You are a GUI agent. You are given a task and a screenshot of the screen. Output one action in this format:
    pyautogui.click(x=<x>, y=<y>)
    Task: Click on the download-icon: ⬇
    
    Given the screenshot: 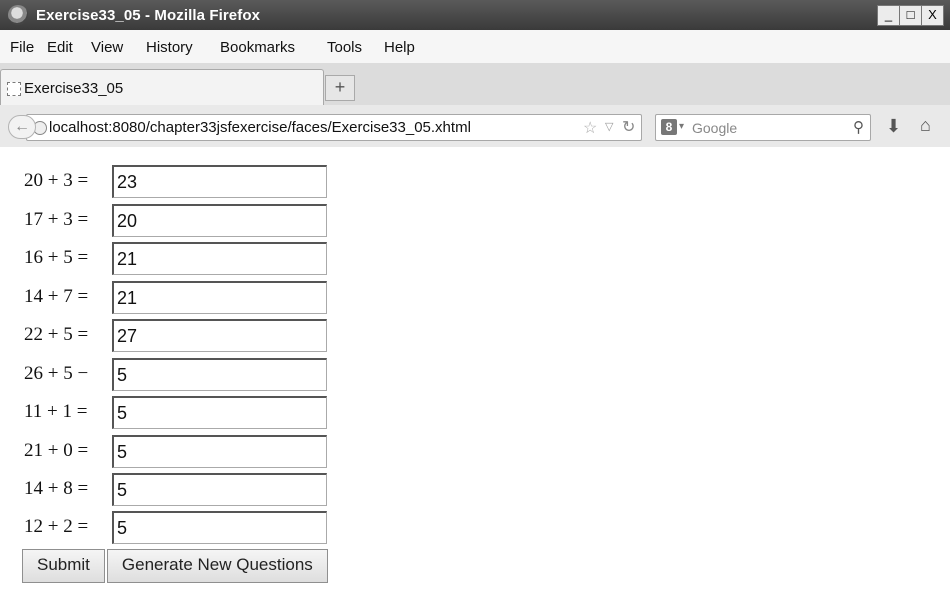 What is the action you would take?
    pyautogui.click(x=893, y=126)
    